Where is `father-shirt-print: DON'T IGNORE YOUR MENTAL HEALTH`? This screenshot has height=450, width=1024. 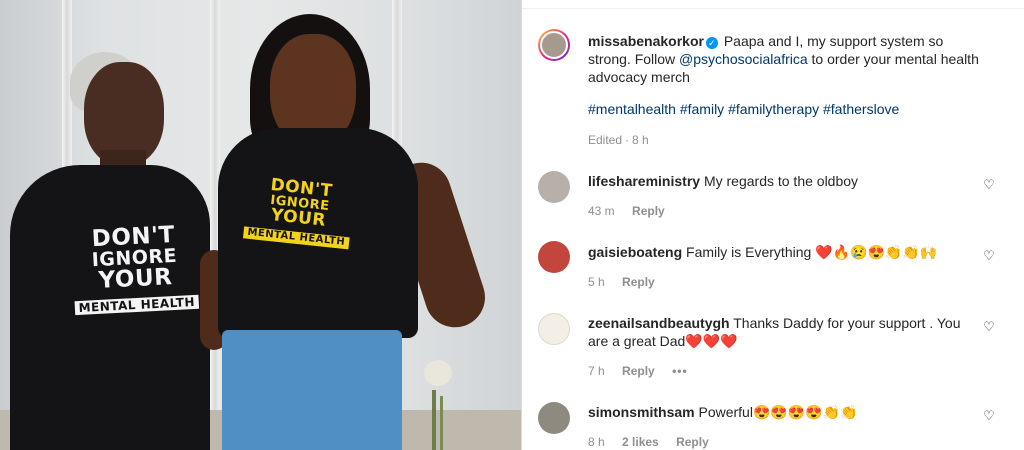 father-shirt-print: DON'T IGNORE YOUR MENTAL HEALTH is located at coordinates (135, 270).